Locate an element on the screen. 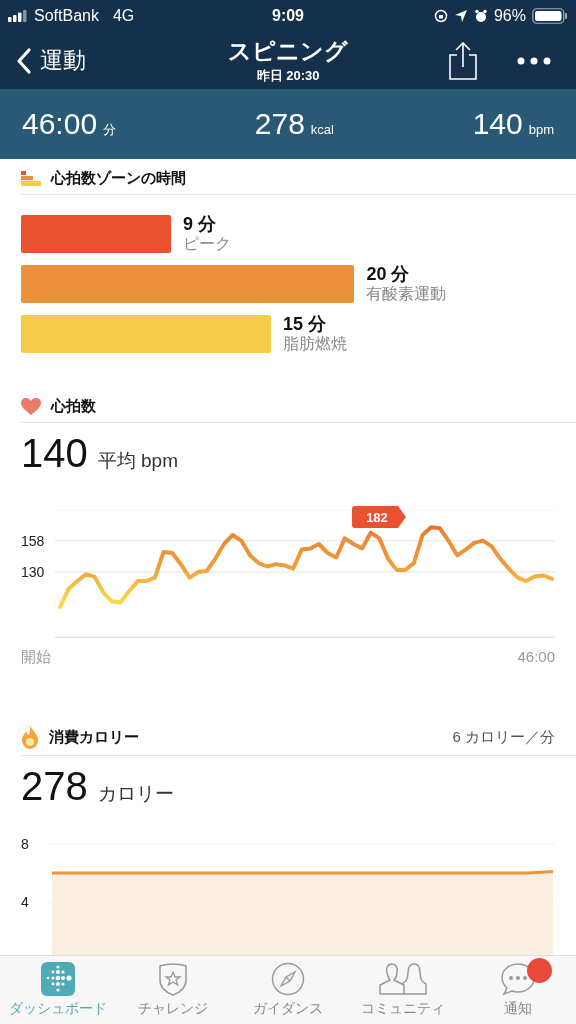 The image size is (576, 1024). summary-stat: 46:00 分 is located at coordinates (69, 124).